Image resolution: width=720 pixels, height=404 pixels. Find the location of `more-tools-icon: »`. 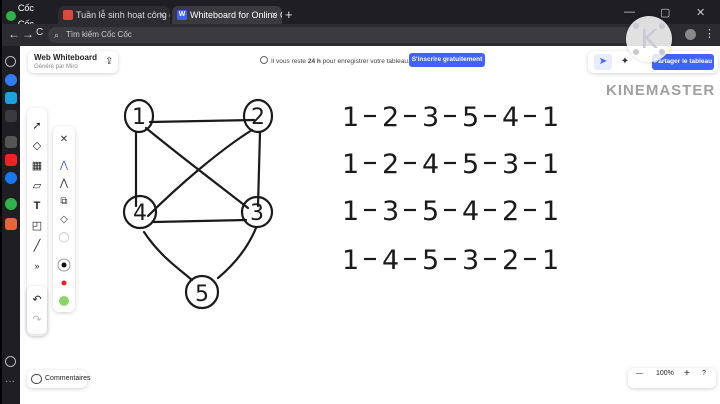

more-tools-icon: » is located at coordinates (37, 266).